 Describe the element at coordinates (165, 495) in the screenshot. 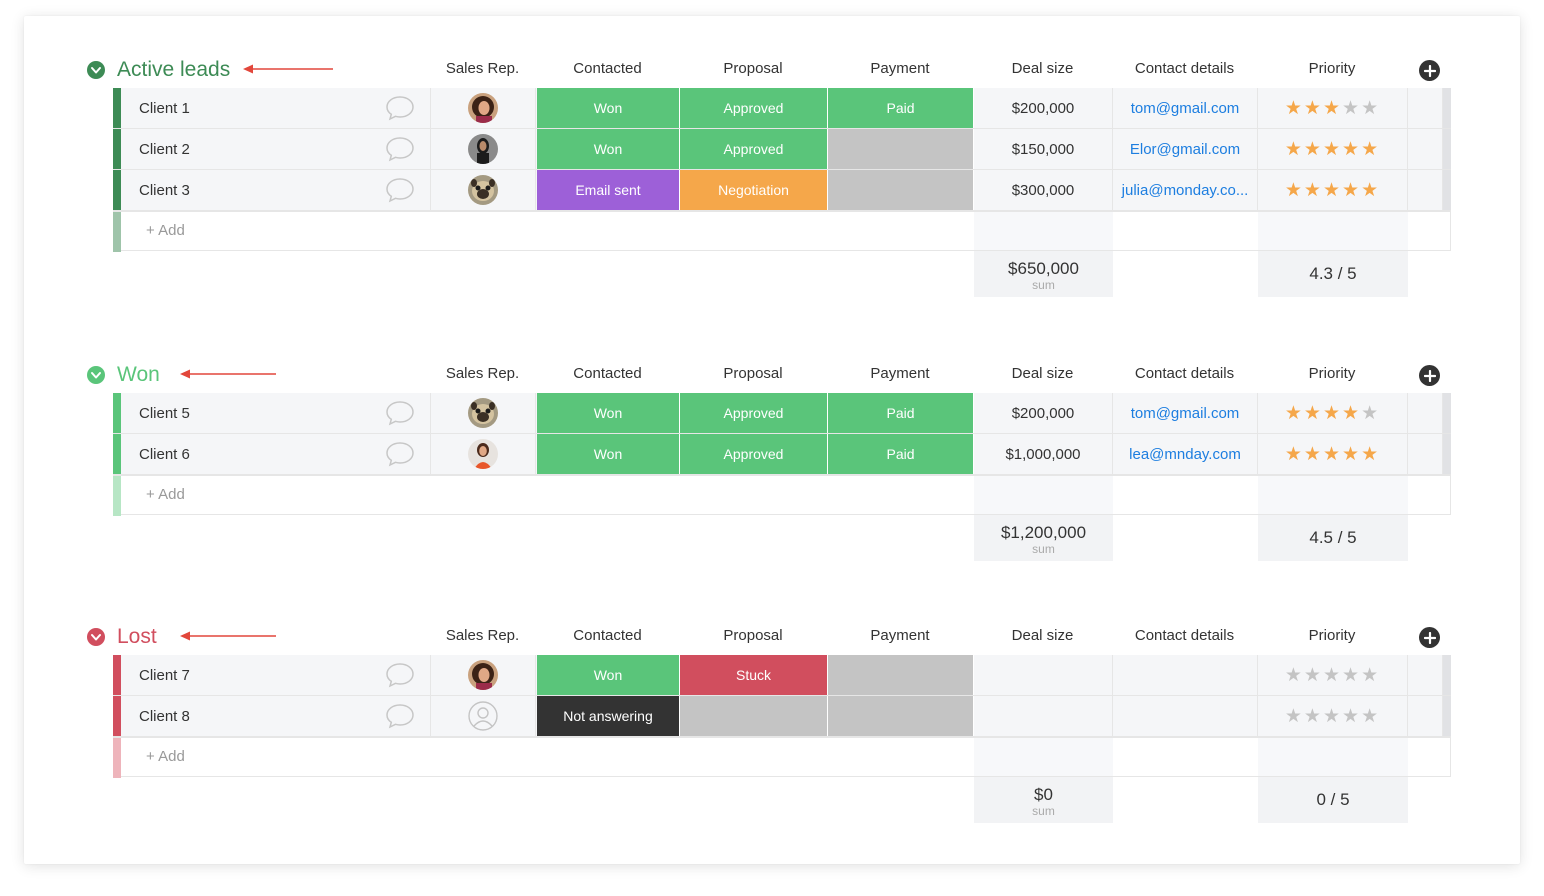

I see `add-item-input: + Add` at that location.